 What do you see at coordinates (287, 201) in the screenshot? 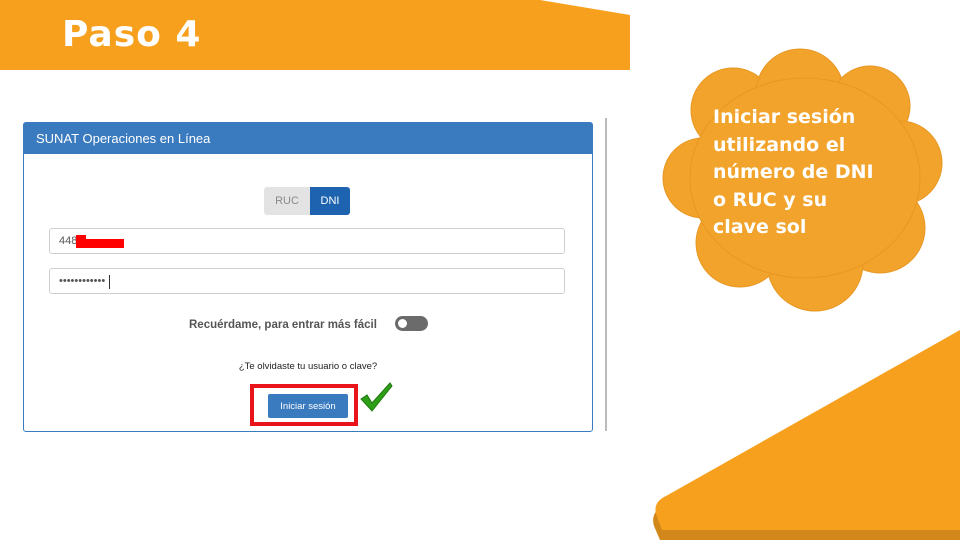
I see `ruc-tab-button: RUC` at bounding box center [287, 201].